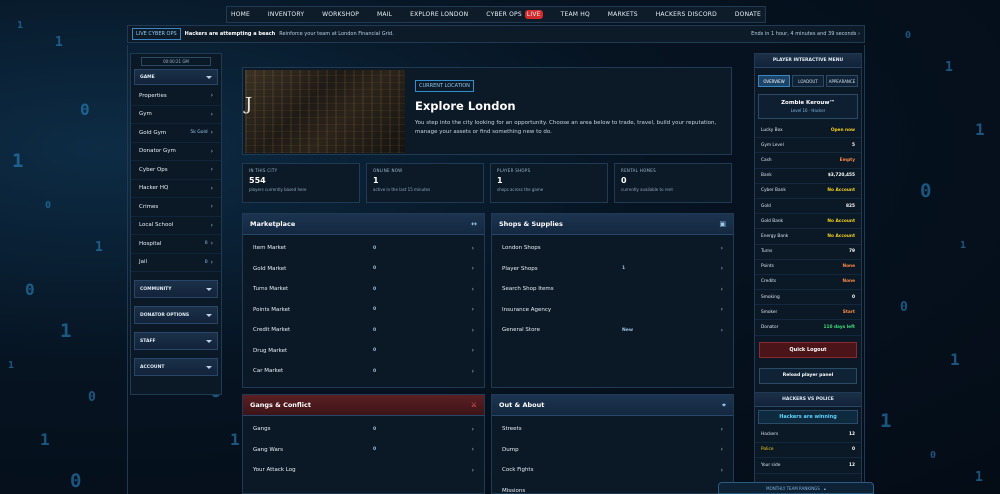  Describe the element at coordinates (176, 367) in the screenshot. I see `section-account: ACCOUNT` at that location.